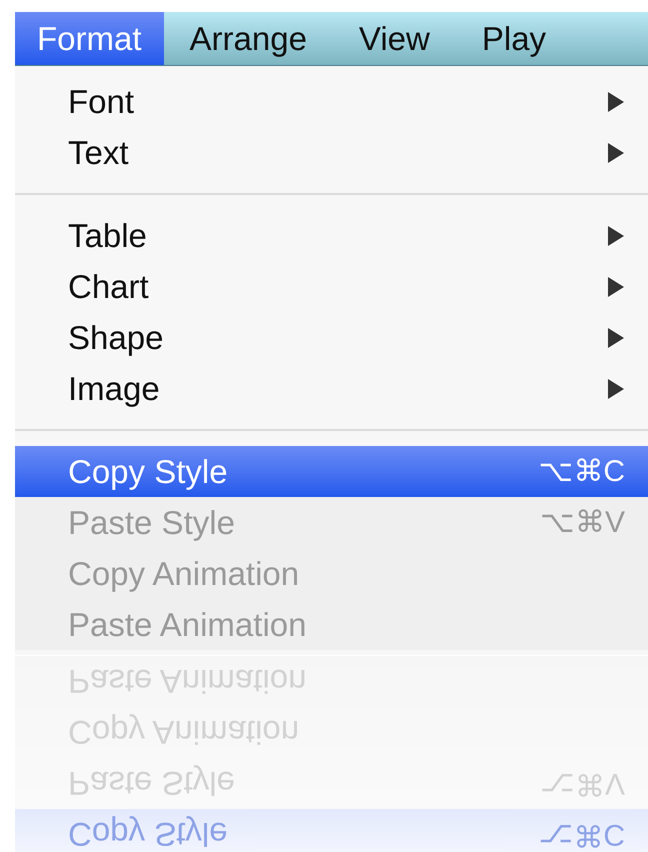  I want to click on menu-item: Chart, so click(331, 286).